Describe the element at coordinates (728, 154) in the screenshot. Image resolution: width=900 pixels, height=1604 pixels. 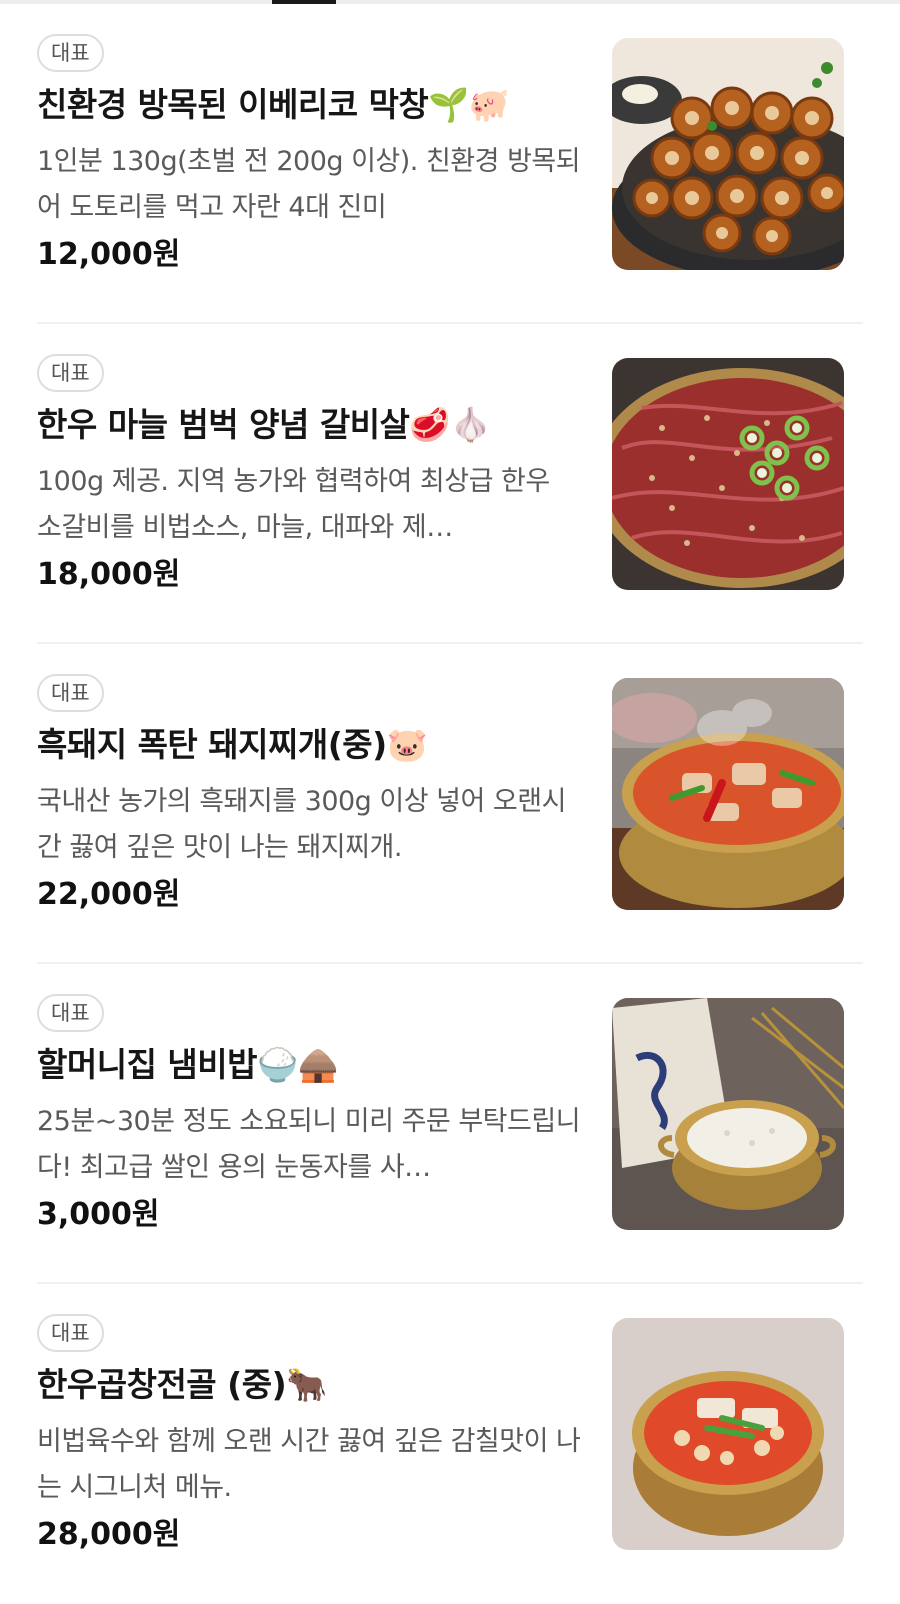
I see `grilled-makchang-photo` at that location.